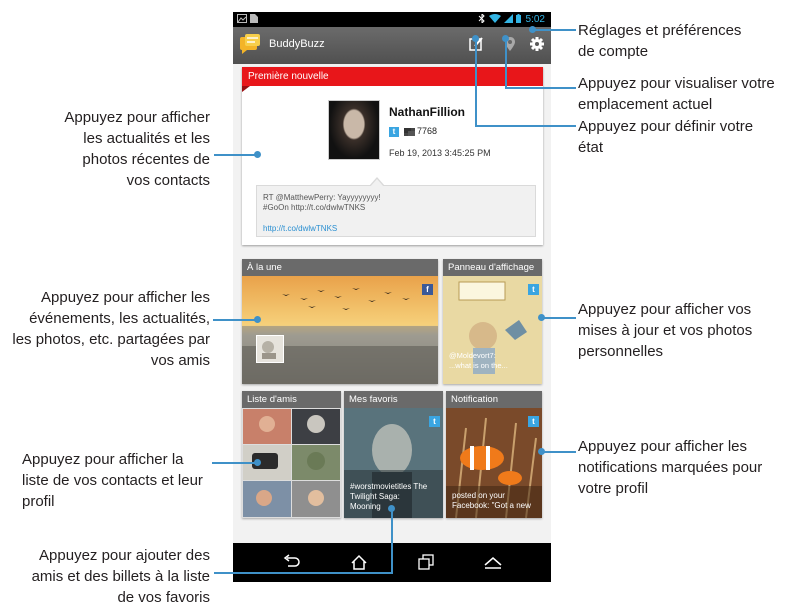 The image size is (787, 610). Describe the element at coordinates (119, 318) in the screenshot. I see `callout-events-line: événements, les actualités,` at that location.